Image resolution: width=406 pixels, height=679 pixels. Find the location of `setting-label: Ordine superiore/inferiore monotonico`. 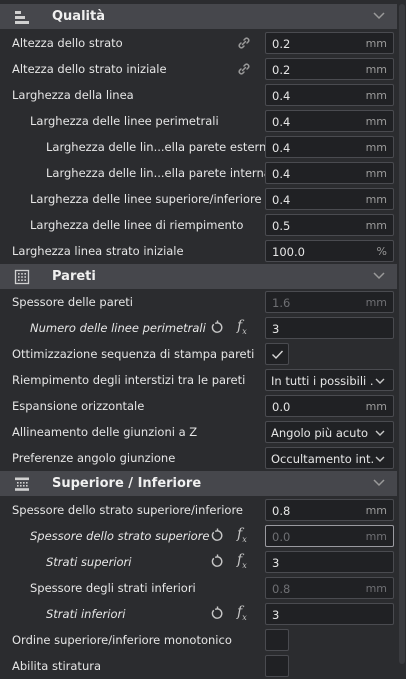

setting-label: Ordine superiore/inferiore monotonico is located at coordinates (122, 640).